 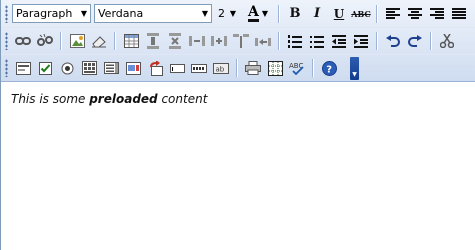 What do you see at coordinates (253, 13) in the screenshot?
I see `font-color-label: A` at bounding box center [253, 13].